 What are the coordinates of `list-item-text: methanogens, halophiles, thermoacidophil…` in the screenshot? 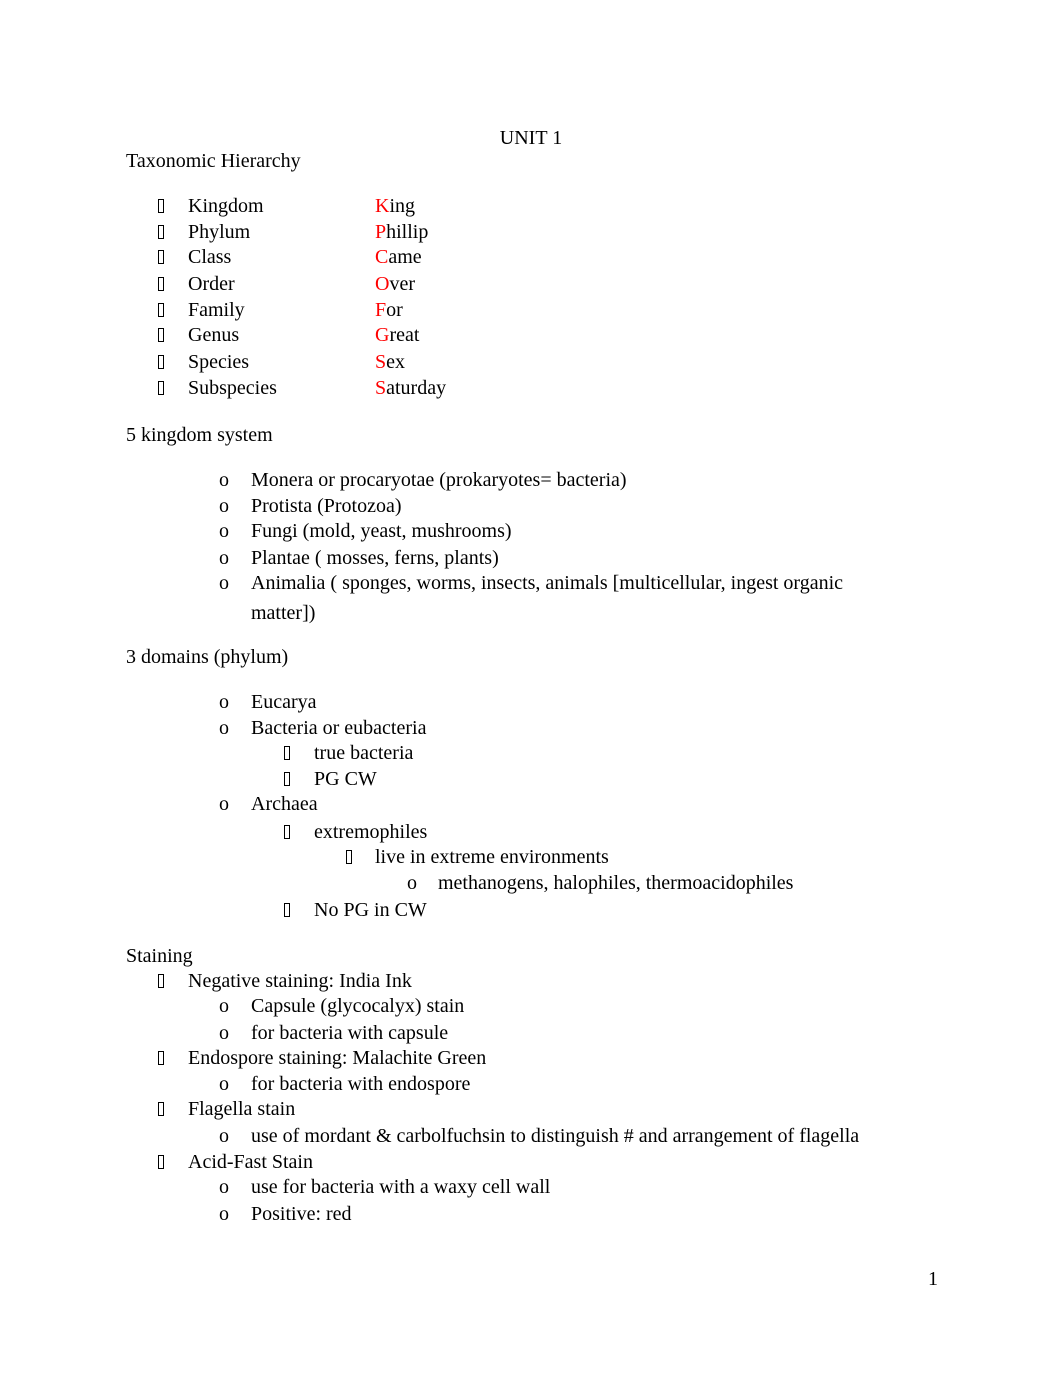 It's located at (616, 883).